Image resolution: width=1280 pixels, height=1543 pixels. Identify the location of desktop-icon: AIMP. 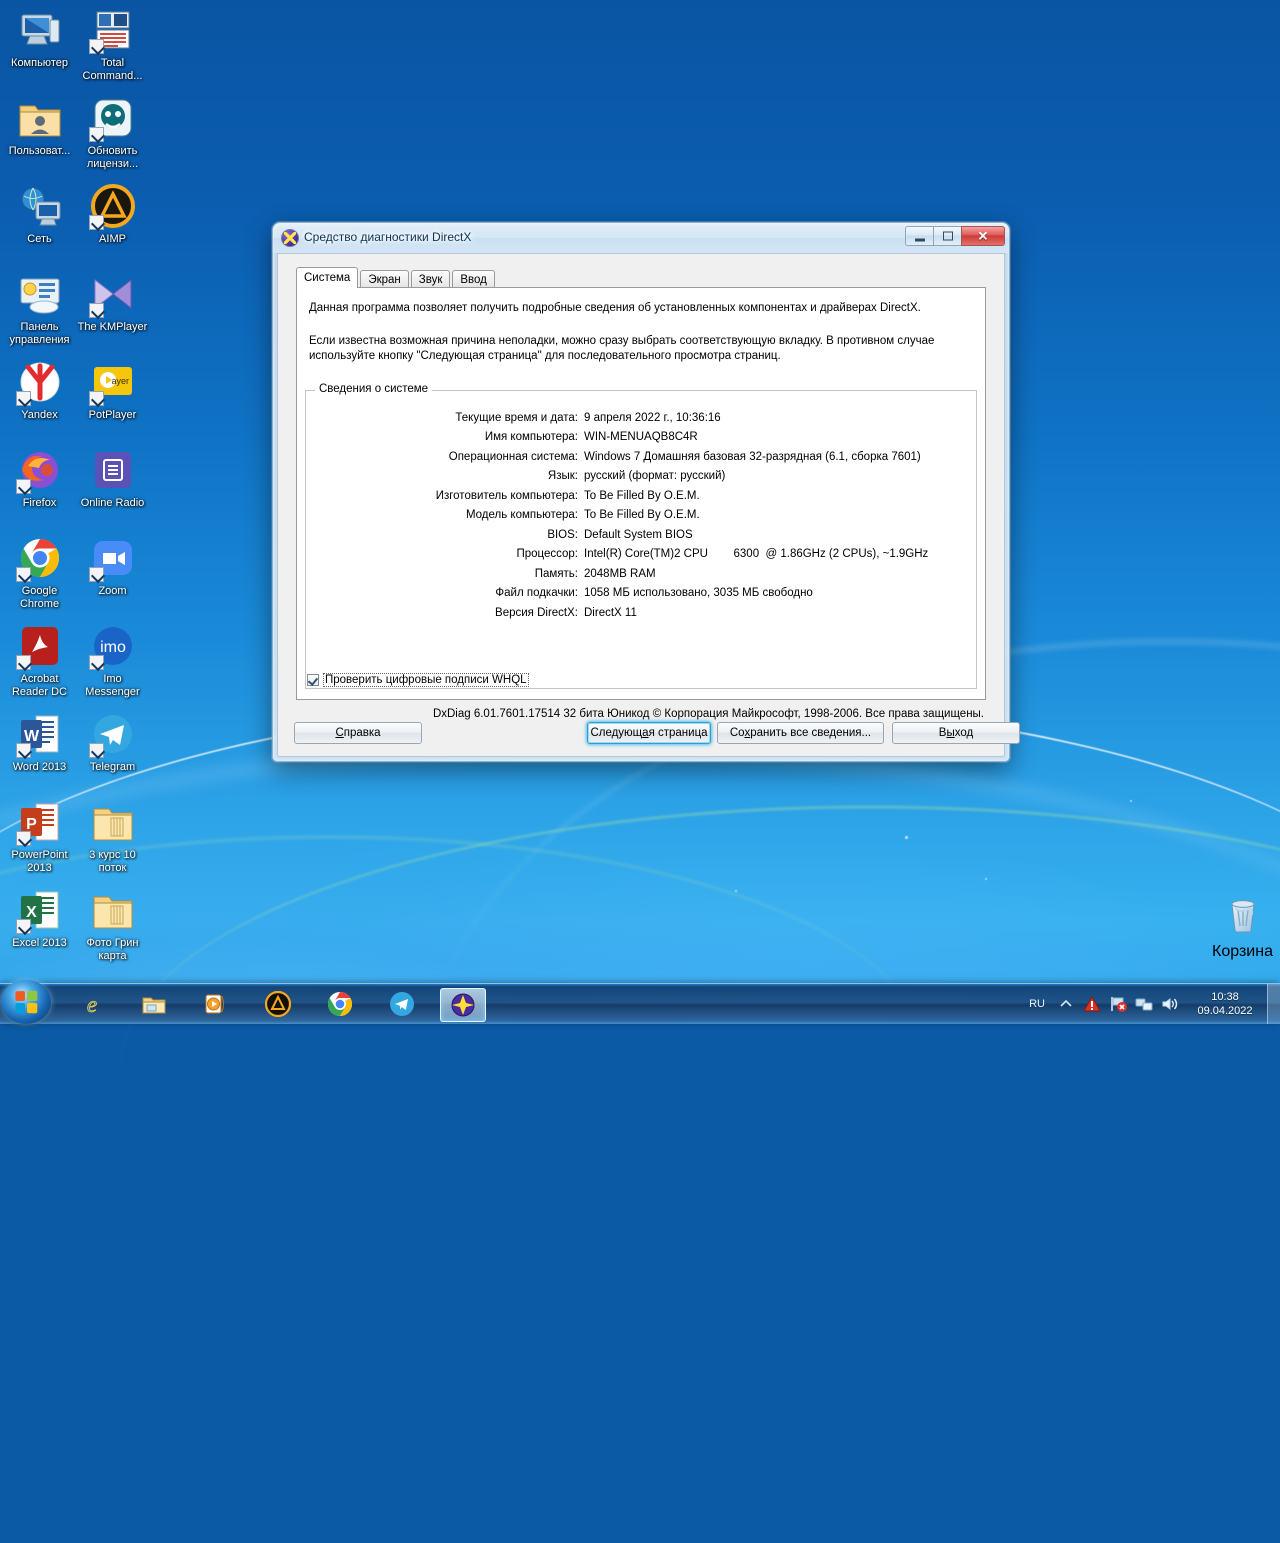
(112, 214).